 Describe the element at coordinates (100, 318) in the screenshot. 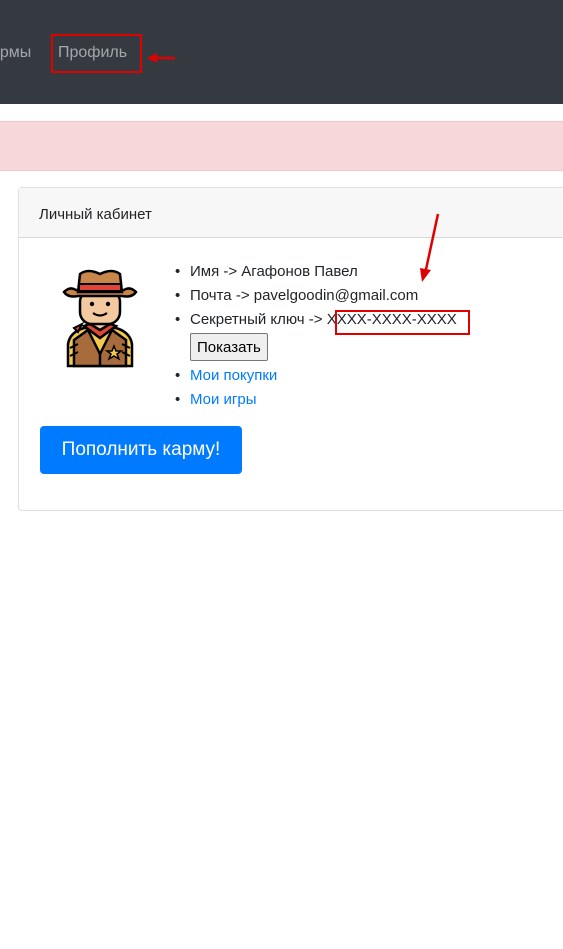

I see `cowboy-avatar-icon` at that location.